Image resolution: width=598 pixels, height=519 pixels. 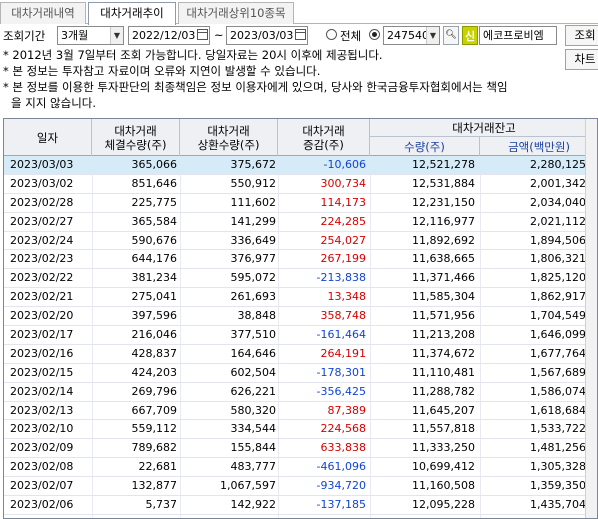 I want to click on cell-repay-qty: 1,014,964, so click(x=229, y=516).